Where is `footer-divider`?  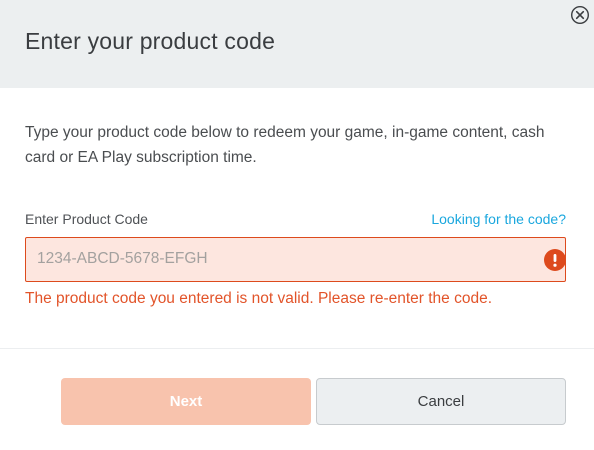 footer-divider is located at coordinates (297, 348).